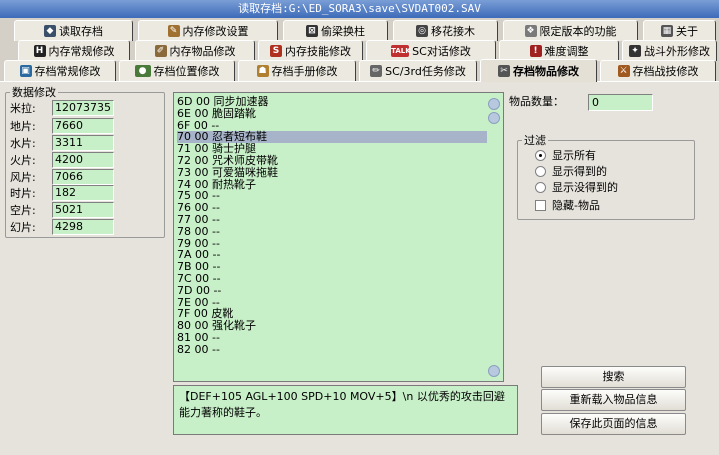  Describe the element at coordinates (81, 31) in the screenshot. I see `tab-label: 读取存档` at that location.